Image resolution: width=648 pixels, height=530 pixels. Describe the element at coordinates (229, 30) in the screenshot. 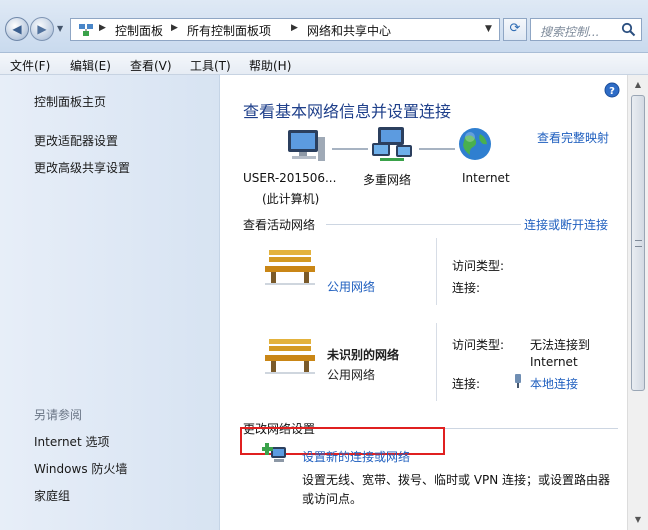

I see `breadcrumb-all-items: 所有控制面板项` at that location.